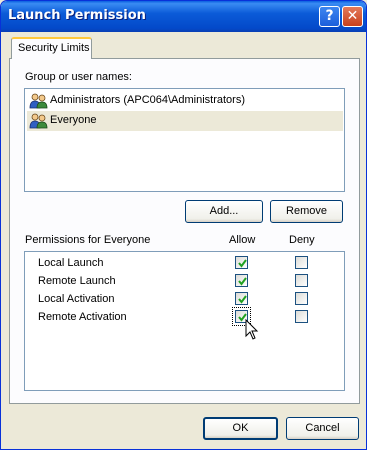  What do you see at coordinates (301, 262) in the screenshot?
I see `deny-checkbox-local-launch` at bounding box center [301, 262].